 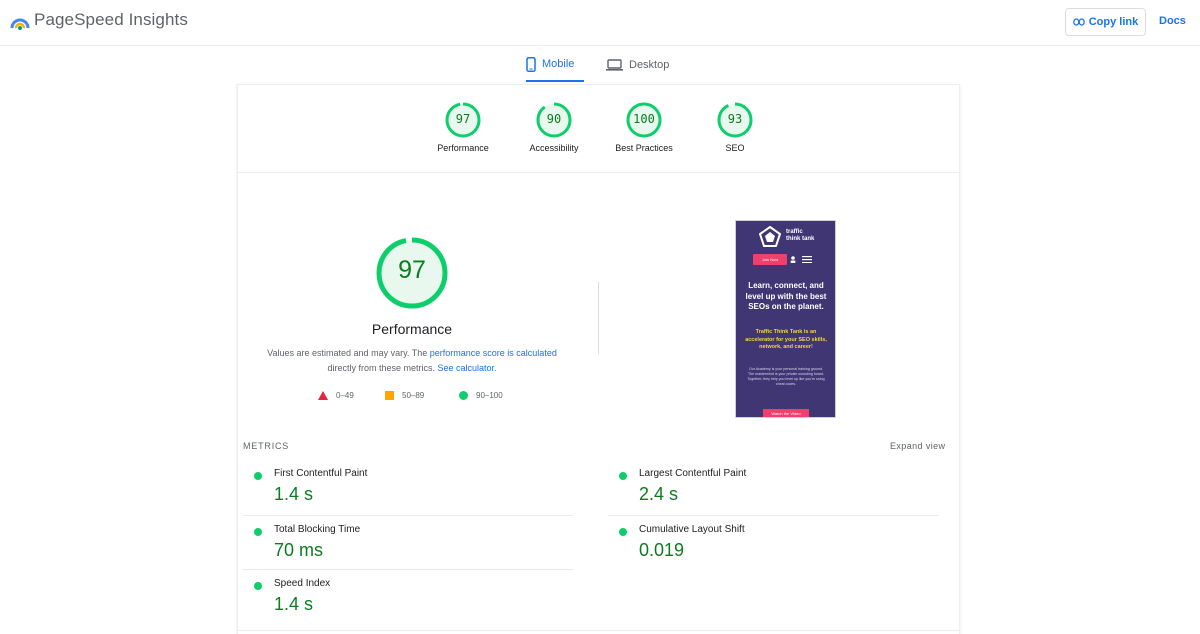 I want to click on square-icon, so click(x=389, y=395).